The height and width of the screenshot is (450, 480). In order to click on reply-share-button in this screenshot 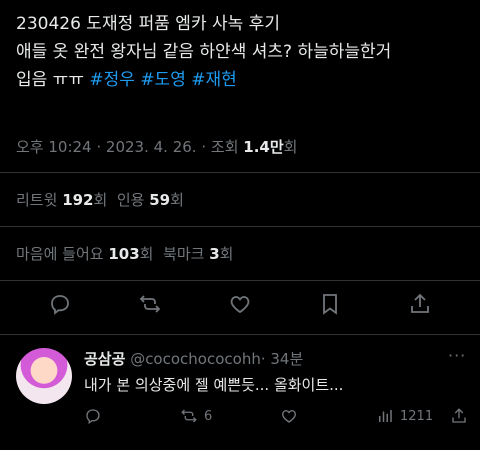, I will do `click(462, 416)`.